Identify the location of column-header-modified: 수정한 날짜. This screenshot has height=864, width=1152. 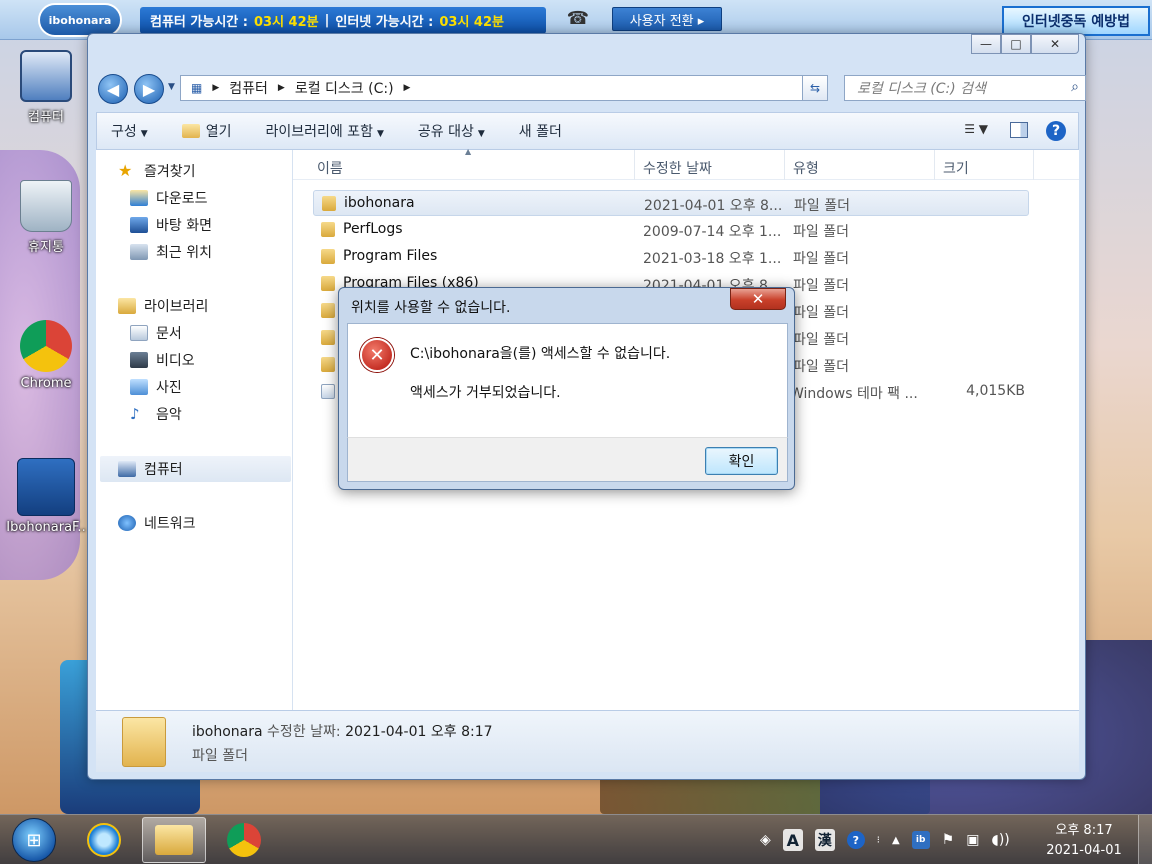
(677, 168).